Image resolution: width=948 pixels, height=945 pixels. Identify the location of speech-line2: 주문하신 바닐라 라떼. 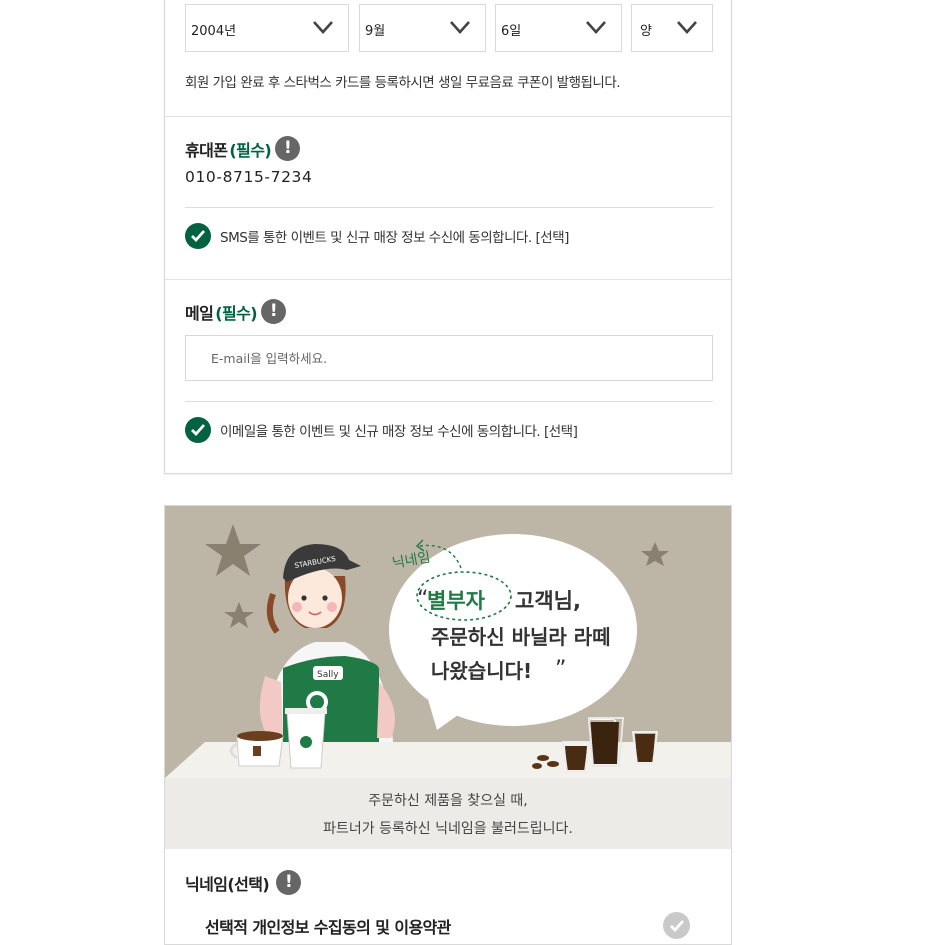
(521, 637).